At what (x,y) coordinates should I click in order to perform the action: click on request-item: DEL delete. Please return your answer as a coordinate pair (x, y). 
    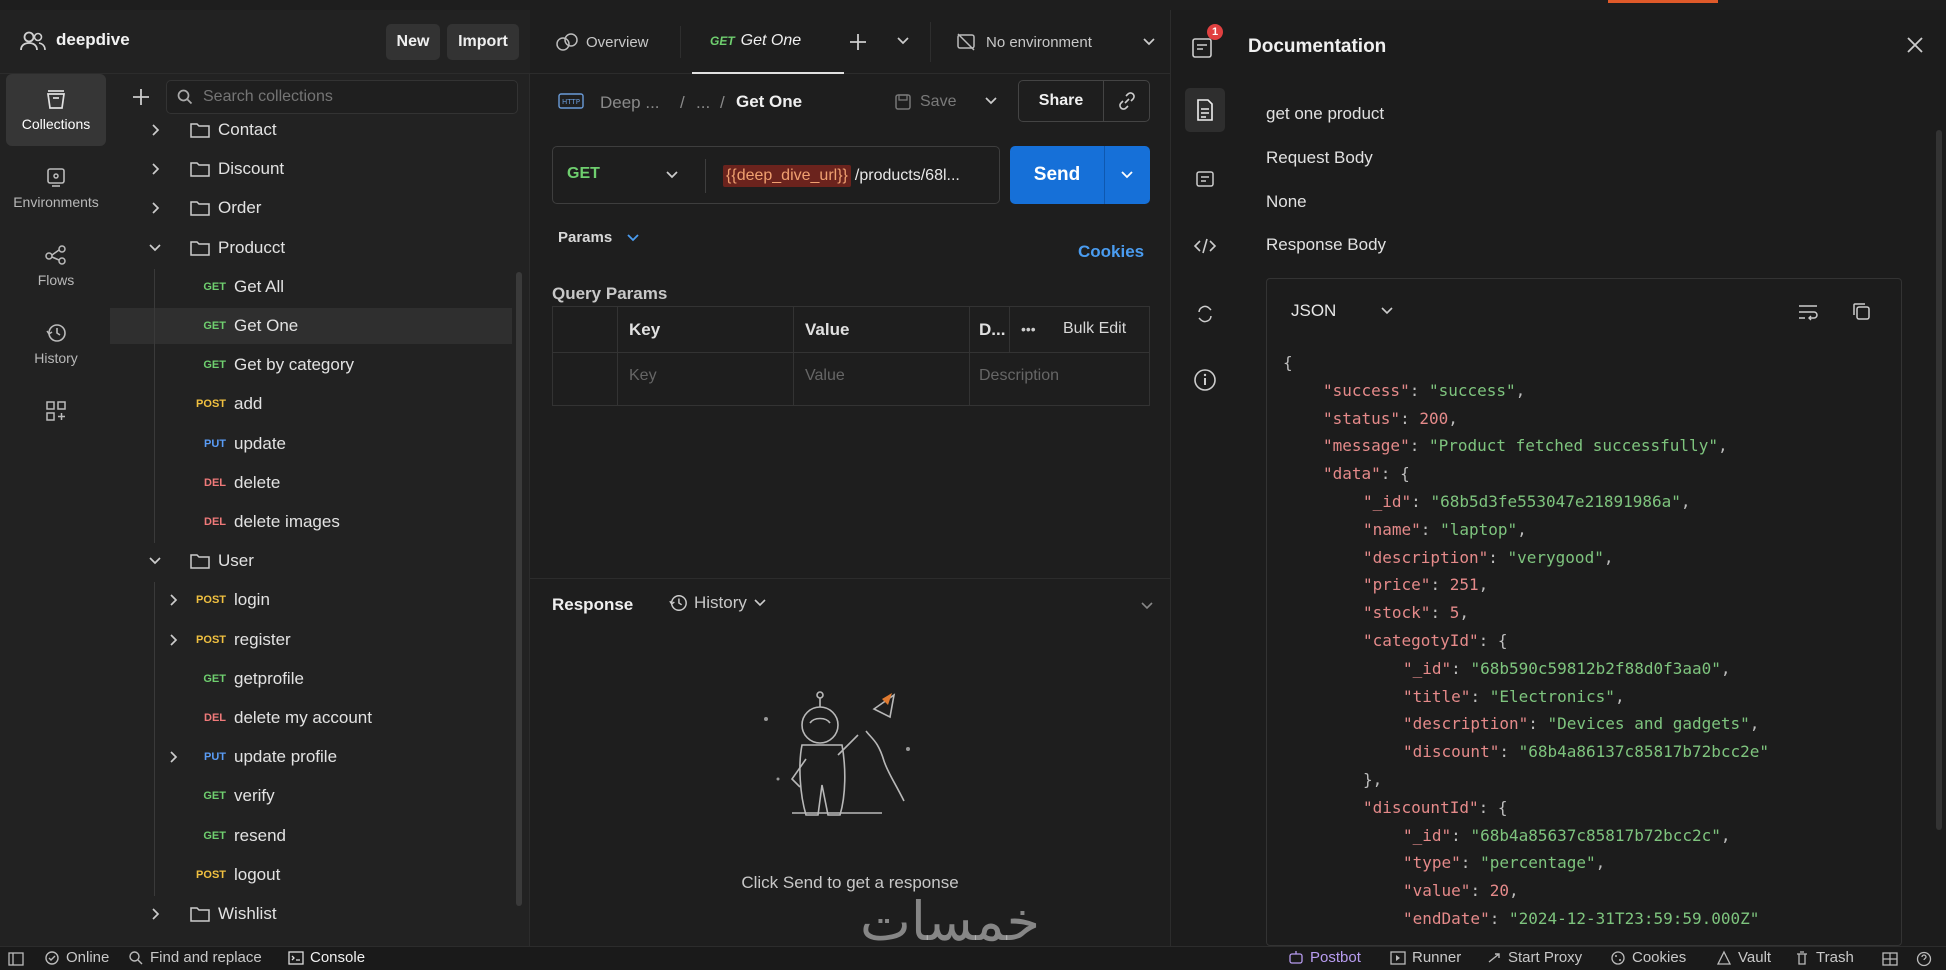
    Looking at the image, I should click on (311, 483).